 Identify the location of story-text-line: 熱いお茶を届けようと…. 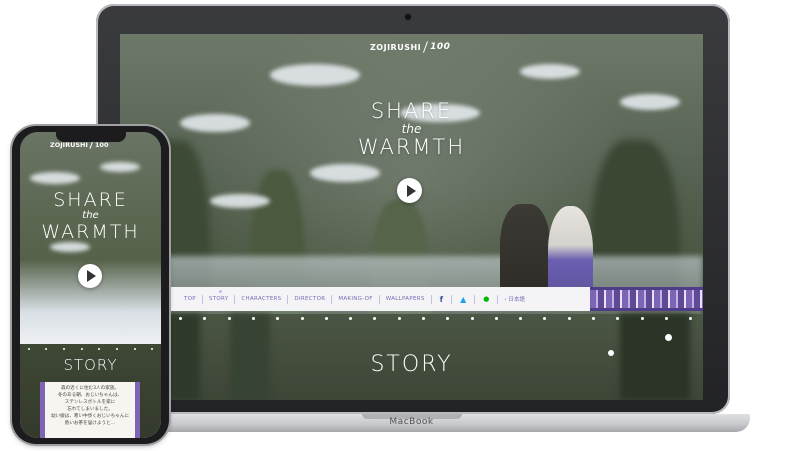
(90, 423).